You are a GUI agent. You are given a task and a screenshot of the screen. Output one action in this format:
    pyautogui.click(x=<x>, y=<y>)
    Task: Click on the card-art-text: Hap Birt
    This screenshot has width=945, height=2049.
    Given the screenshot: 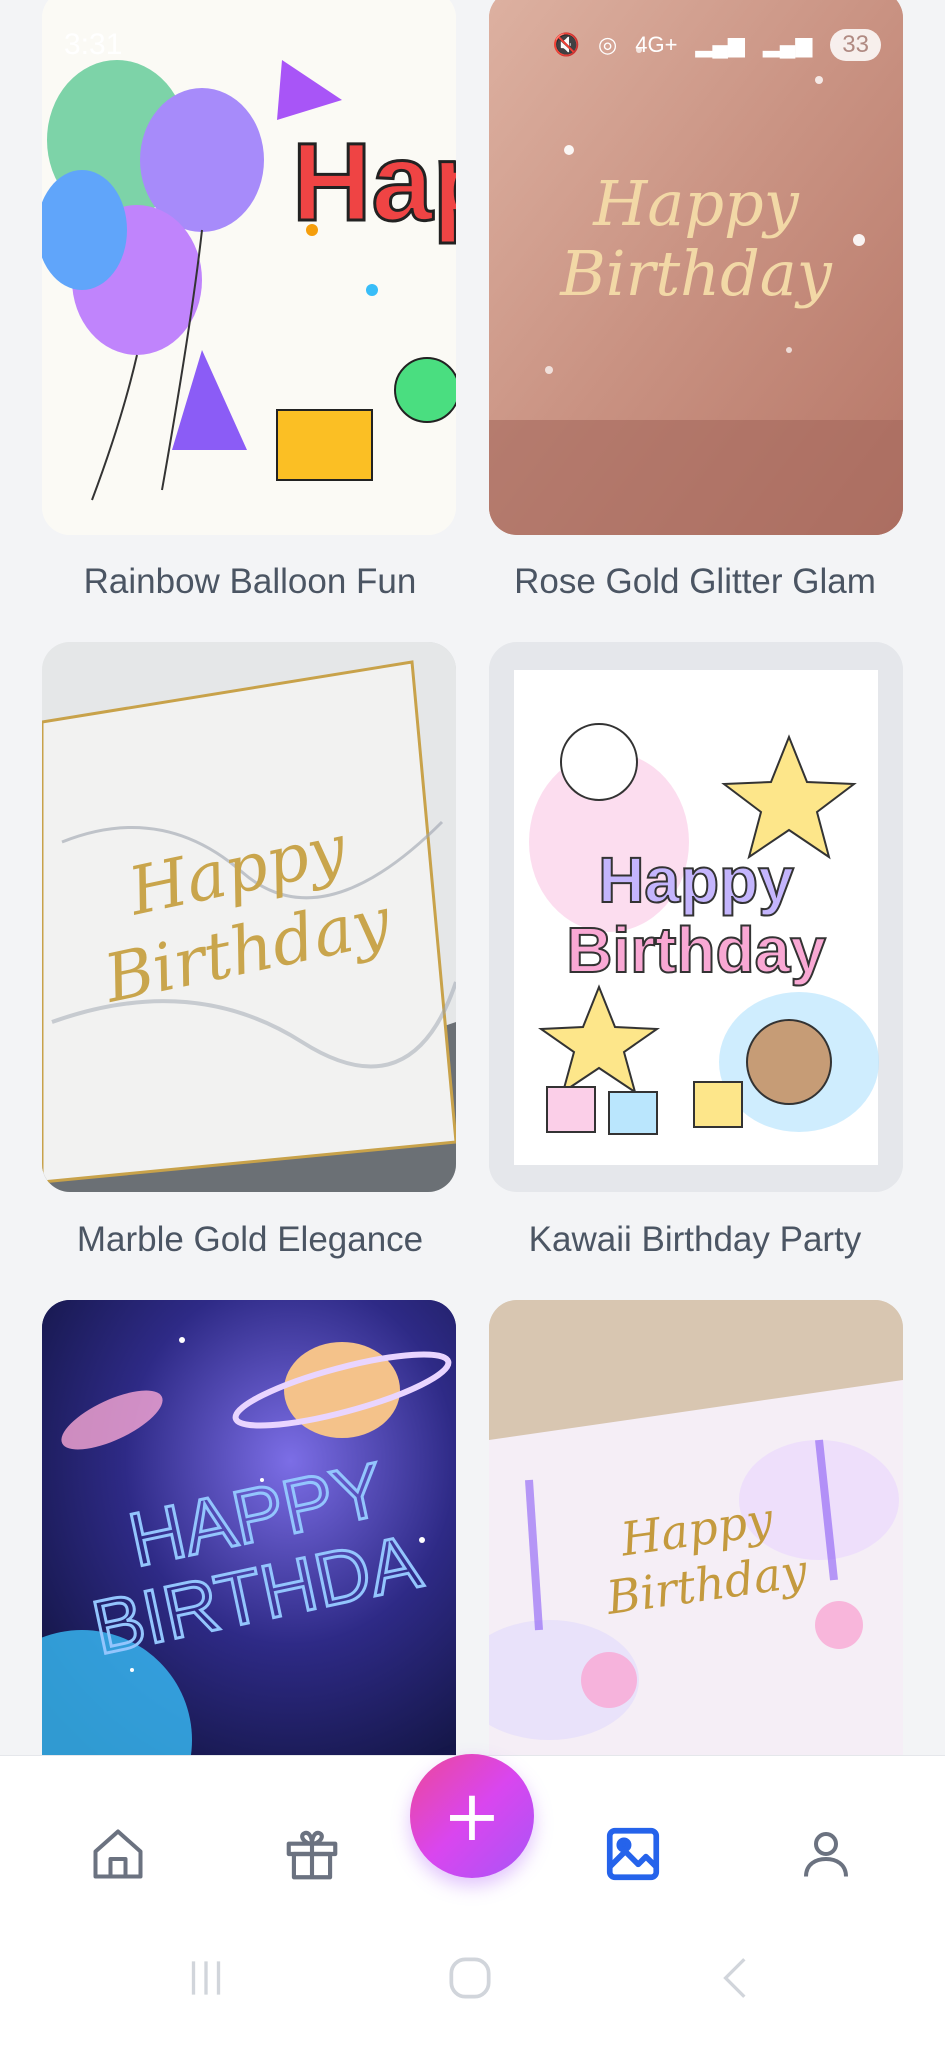 What is the action you would take?
    pyautogui.click(x=374, y=182)
    